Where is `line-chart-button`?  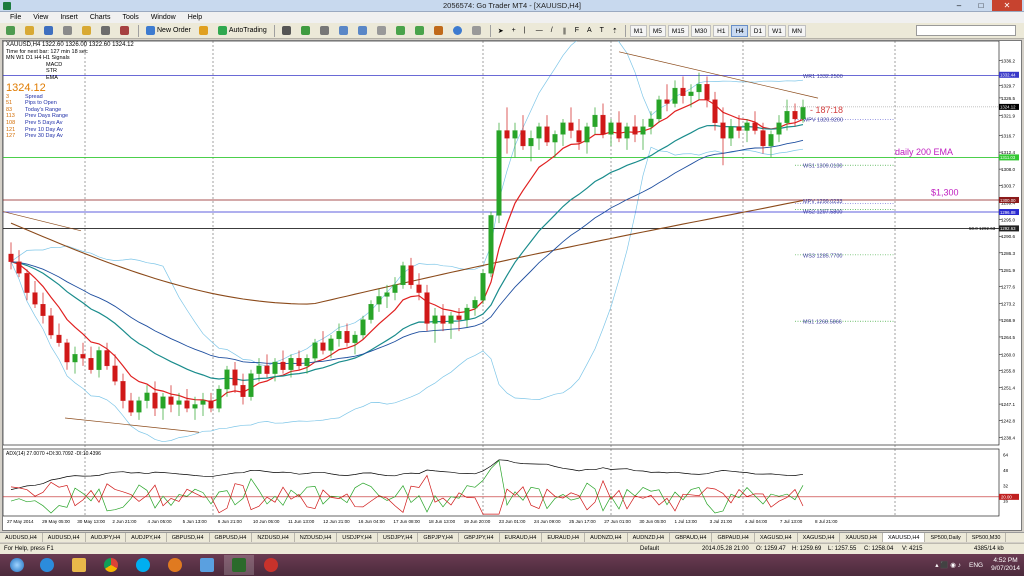
line-chart-button is located at coordinates (325, 31).